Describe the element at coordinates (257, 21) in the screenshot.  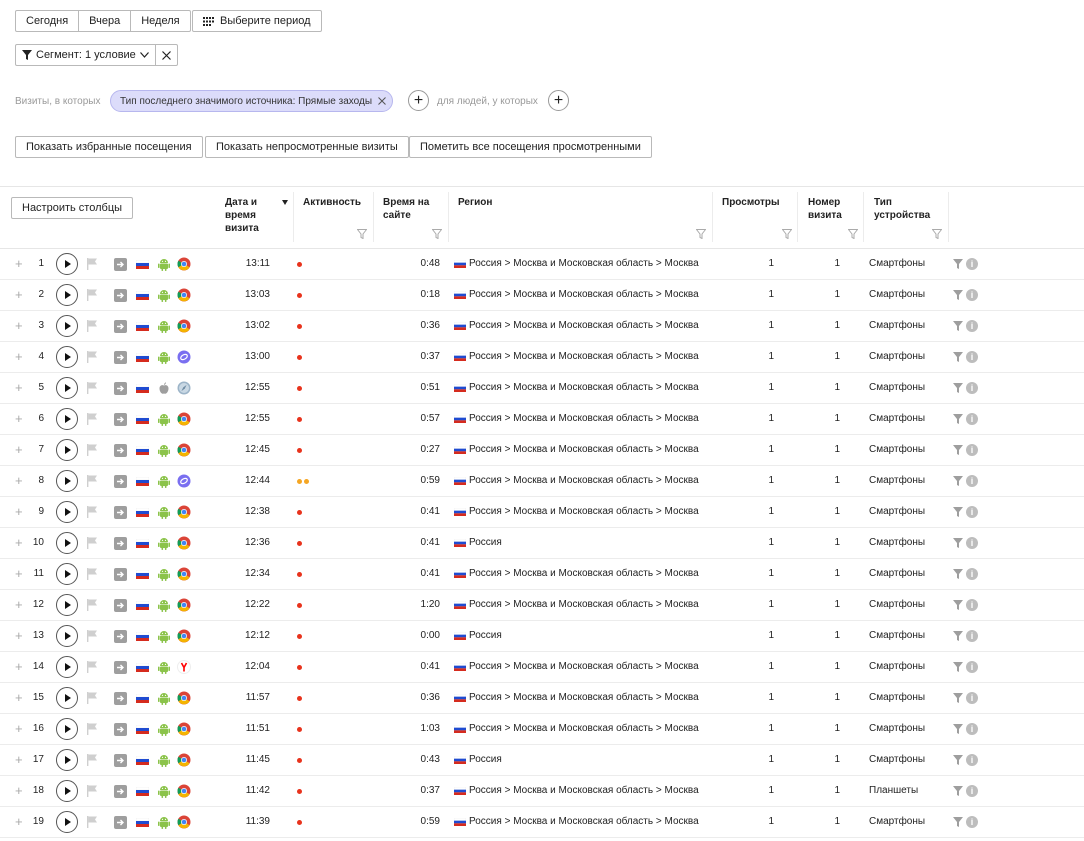
I see `choose-period-button: Выберите период` at that location.